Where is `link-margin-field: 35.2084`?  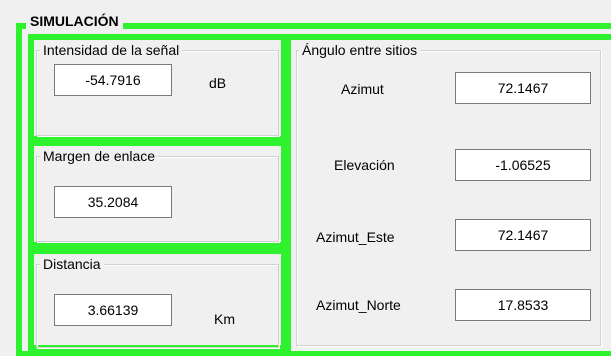 link-margin-field: 35.2084 is located at coordinates (113, 202).